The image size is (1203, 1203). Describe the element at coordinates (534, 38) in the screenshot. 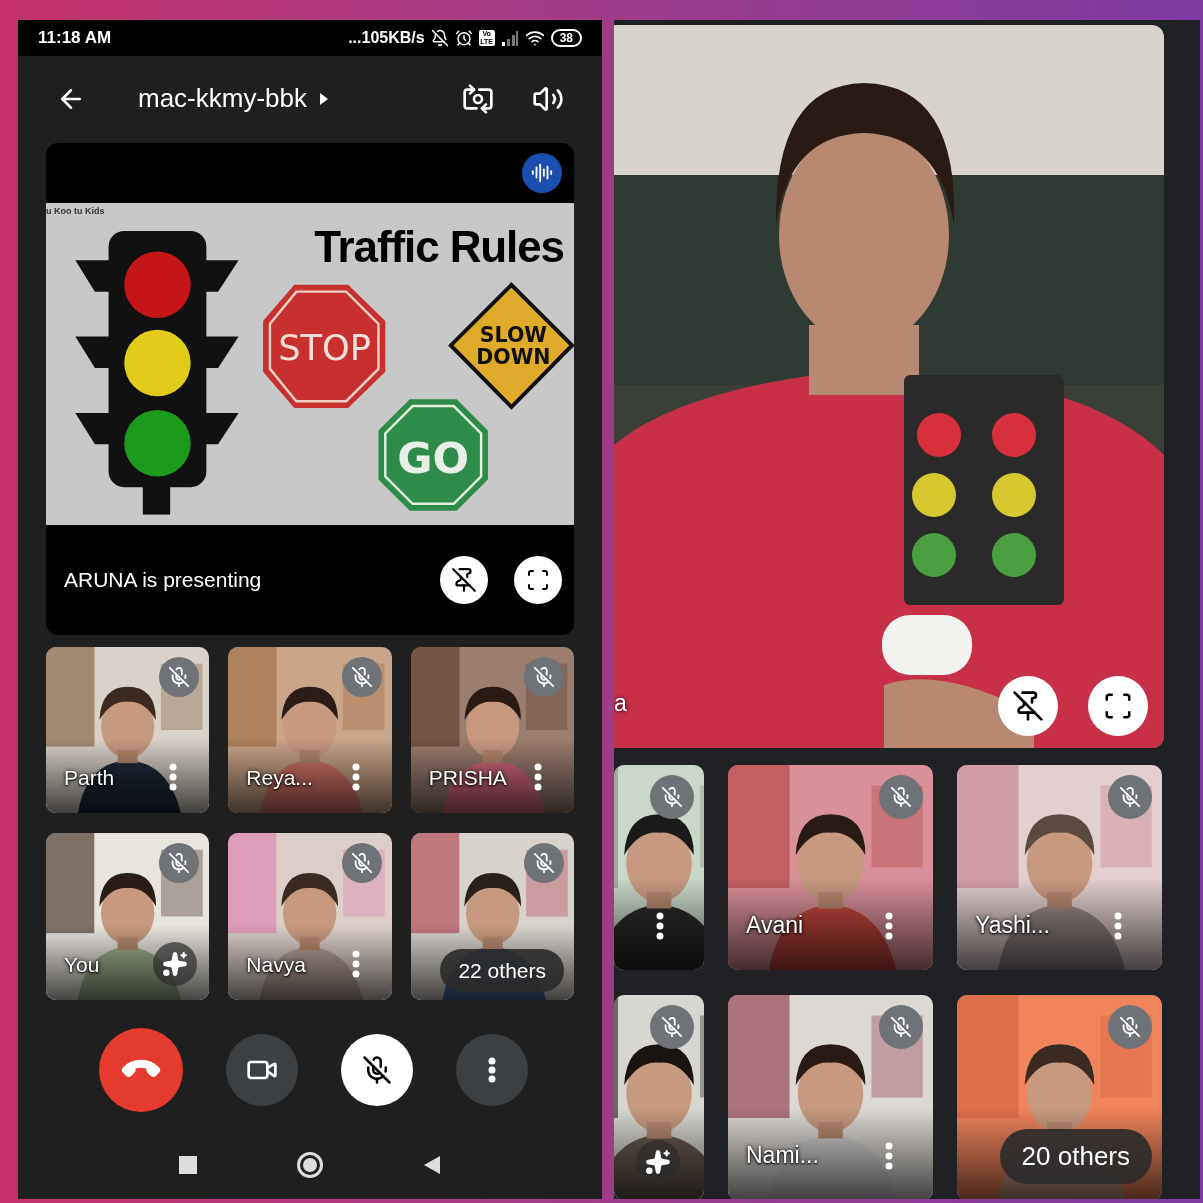

I see `wifi-icon` at that location.